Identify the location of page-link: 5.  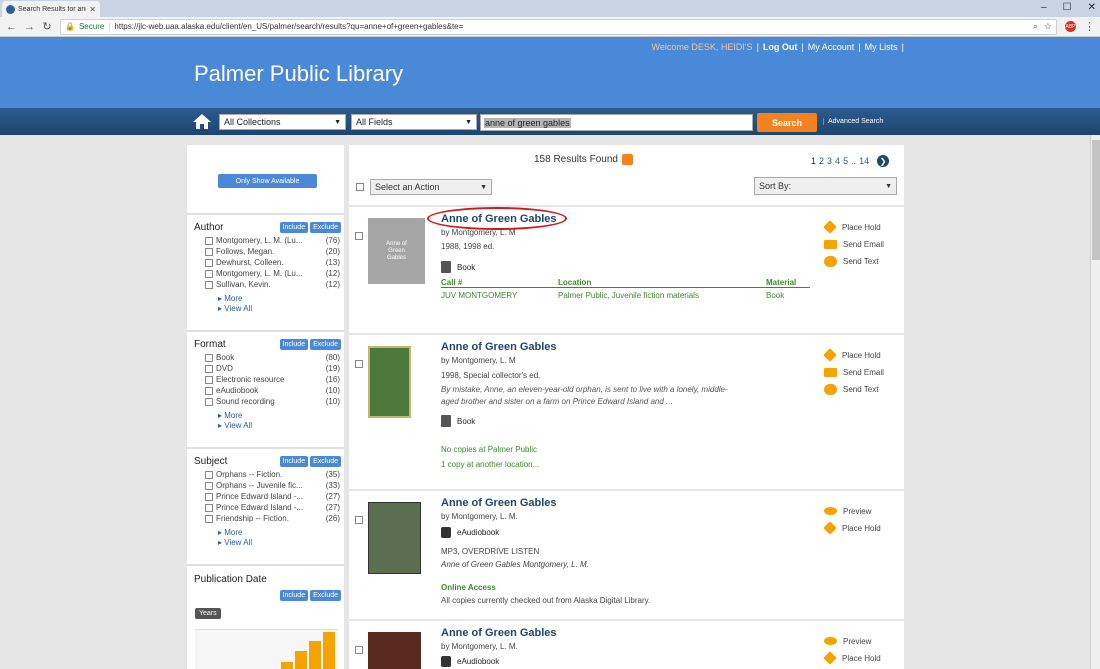
(845, 161).